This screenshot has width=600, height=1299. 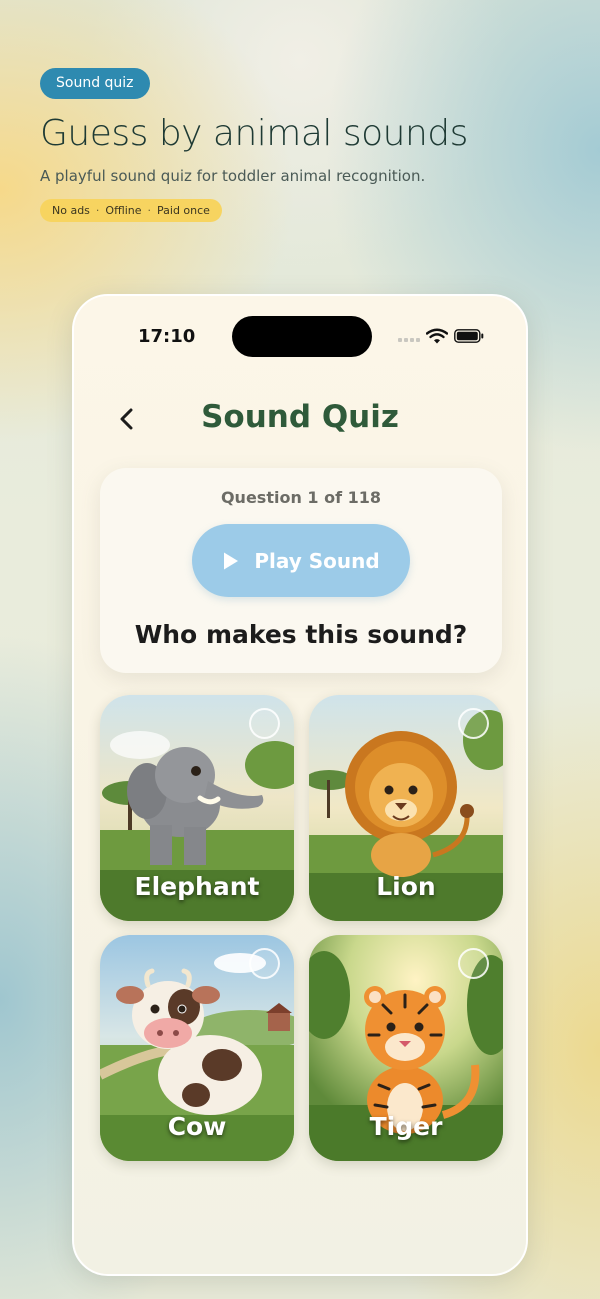 What do you see at coordinates (301, 497) in the screenshot?
I see `question-counter: Question 1 of 118` at bounding box center [301, 497].